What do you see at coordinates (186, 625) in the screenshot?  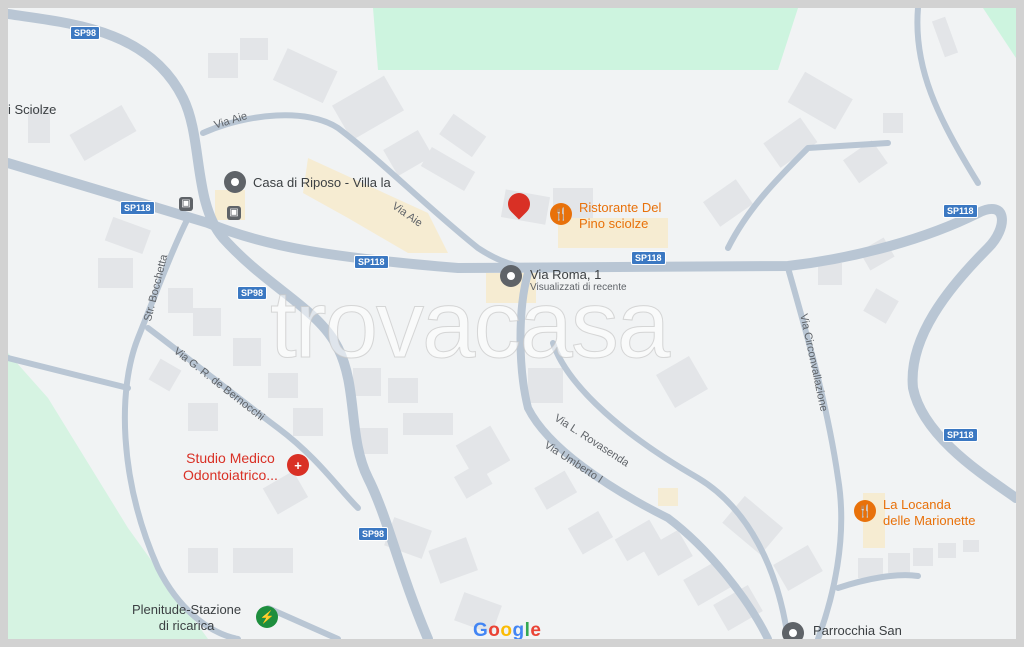 I see `poi-label-line: di ricarica` at bounding box center [186, 625].